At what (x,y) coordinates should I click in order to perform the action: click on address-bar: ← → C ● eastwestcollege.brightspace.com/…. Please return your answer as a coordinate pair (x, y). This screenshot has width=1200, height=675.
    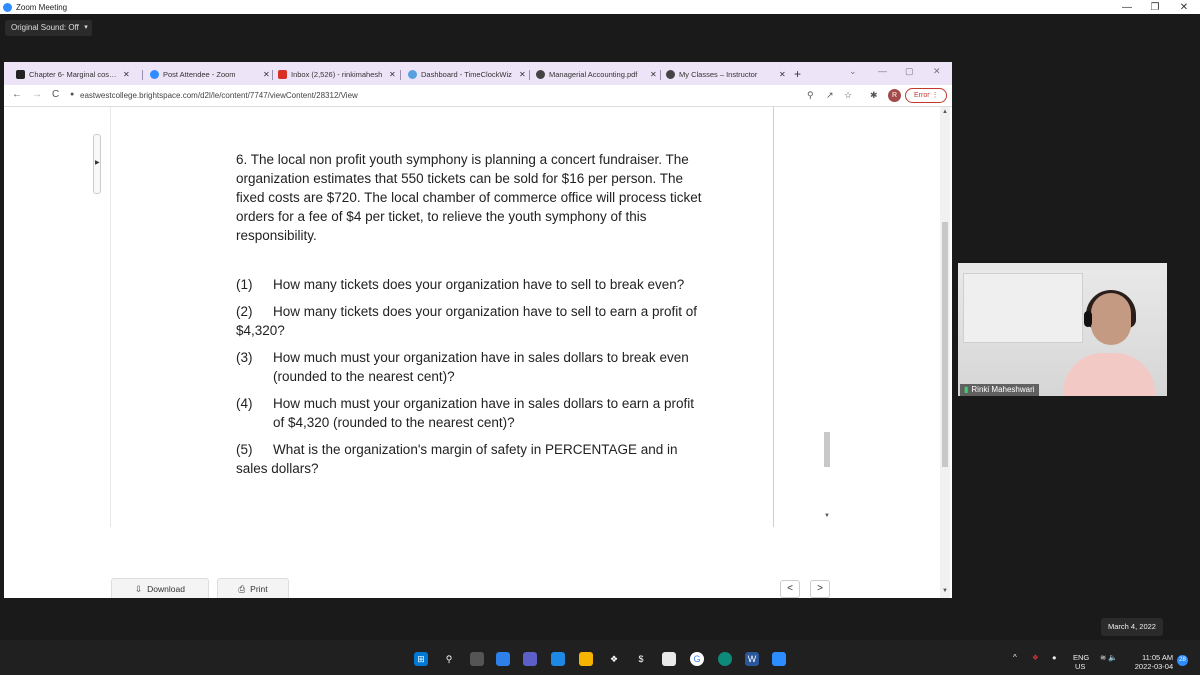
    Looking at the image, I should click on (478, 96).